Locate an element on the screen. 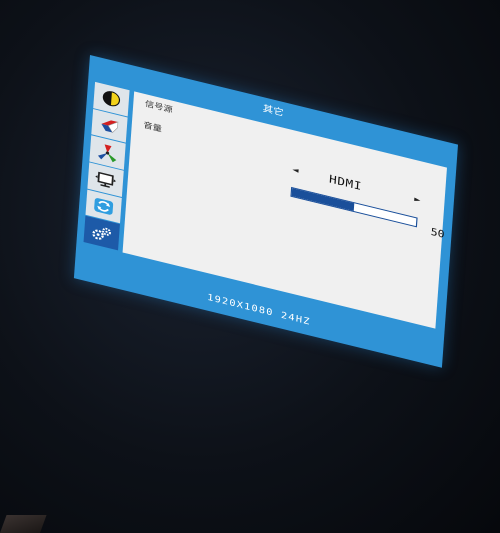 Image resolution: width=500 pixels, height=533 pixels. color-icon is located at coordinates (107, 153).